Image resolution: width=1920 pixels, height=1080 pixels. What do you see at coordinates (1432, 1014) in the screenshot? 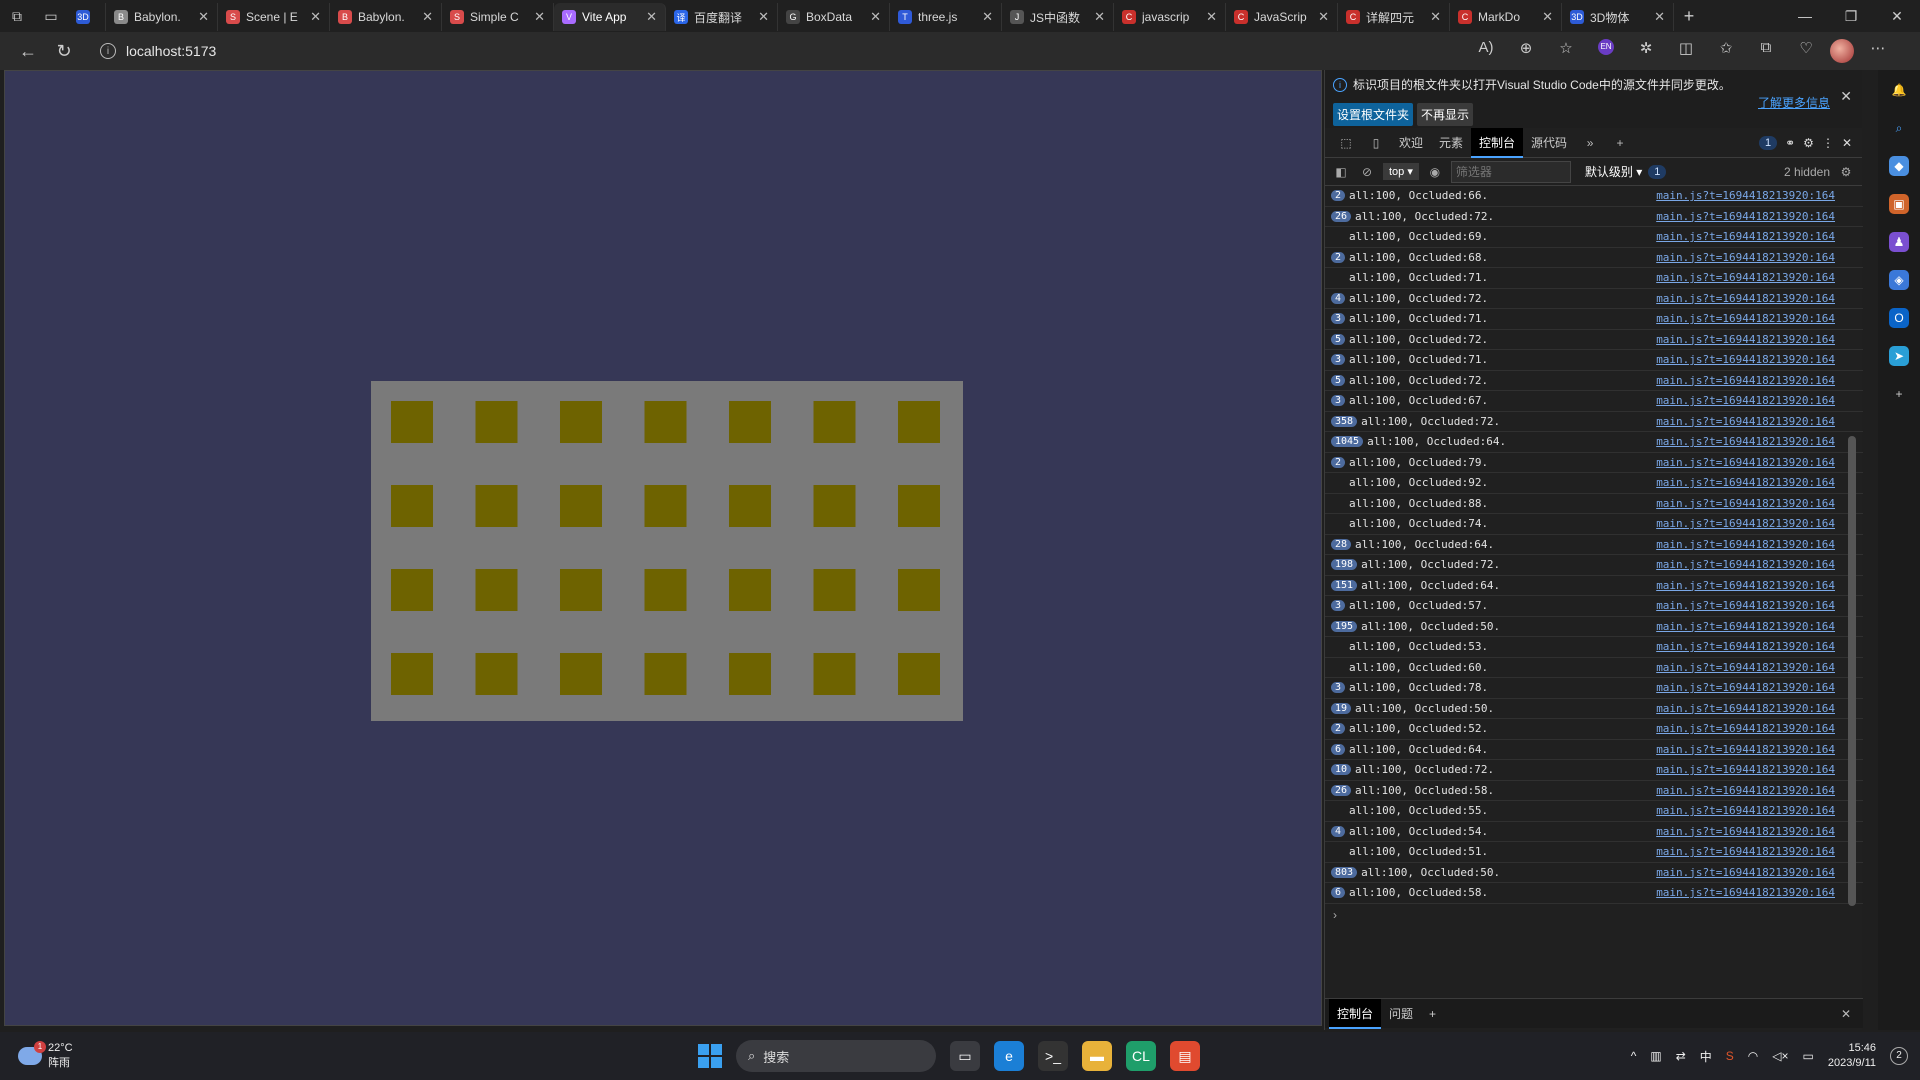
I see `drawer-add-icon: +` at bounding box center [1432, 1014].